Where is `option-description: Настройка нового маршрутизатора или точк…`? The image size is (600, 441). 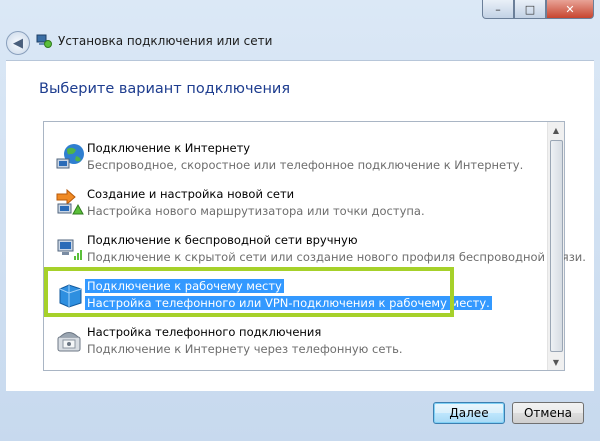
option-description: Настройка нового маршрутизатора или точк… is located at coordinates (256, 211).